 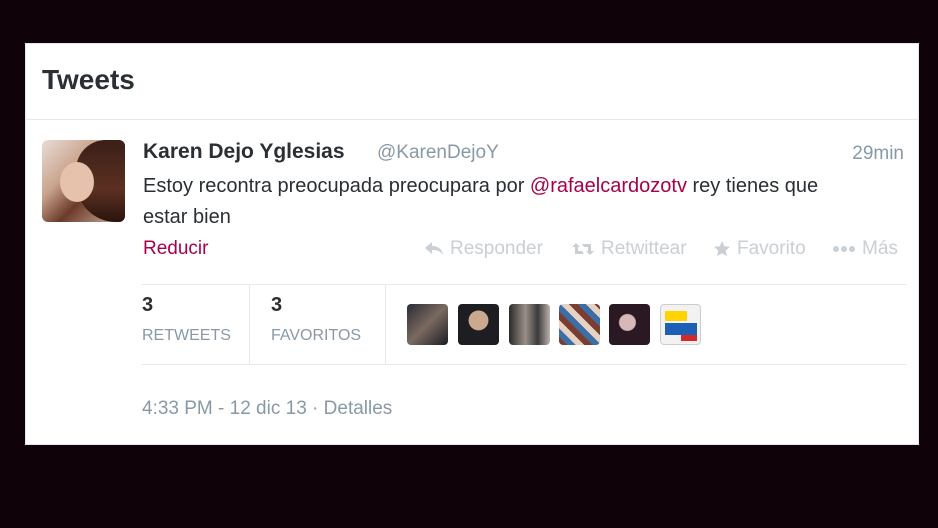 I want to click on details-link: Detalles, so click(x=358, y=408).